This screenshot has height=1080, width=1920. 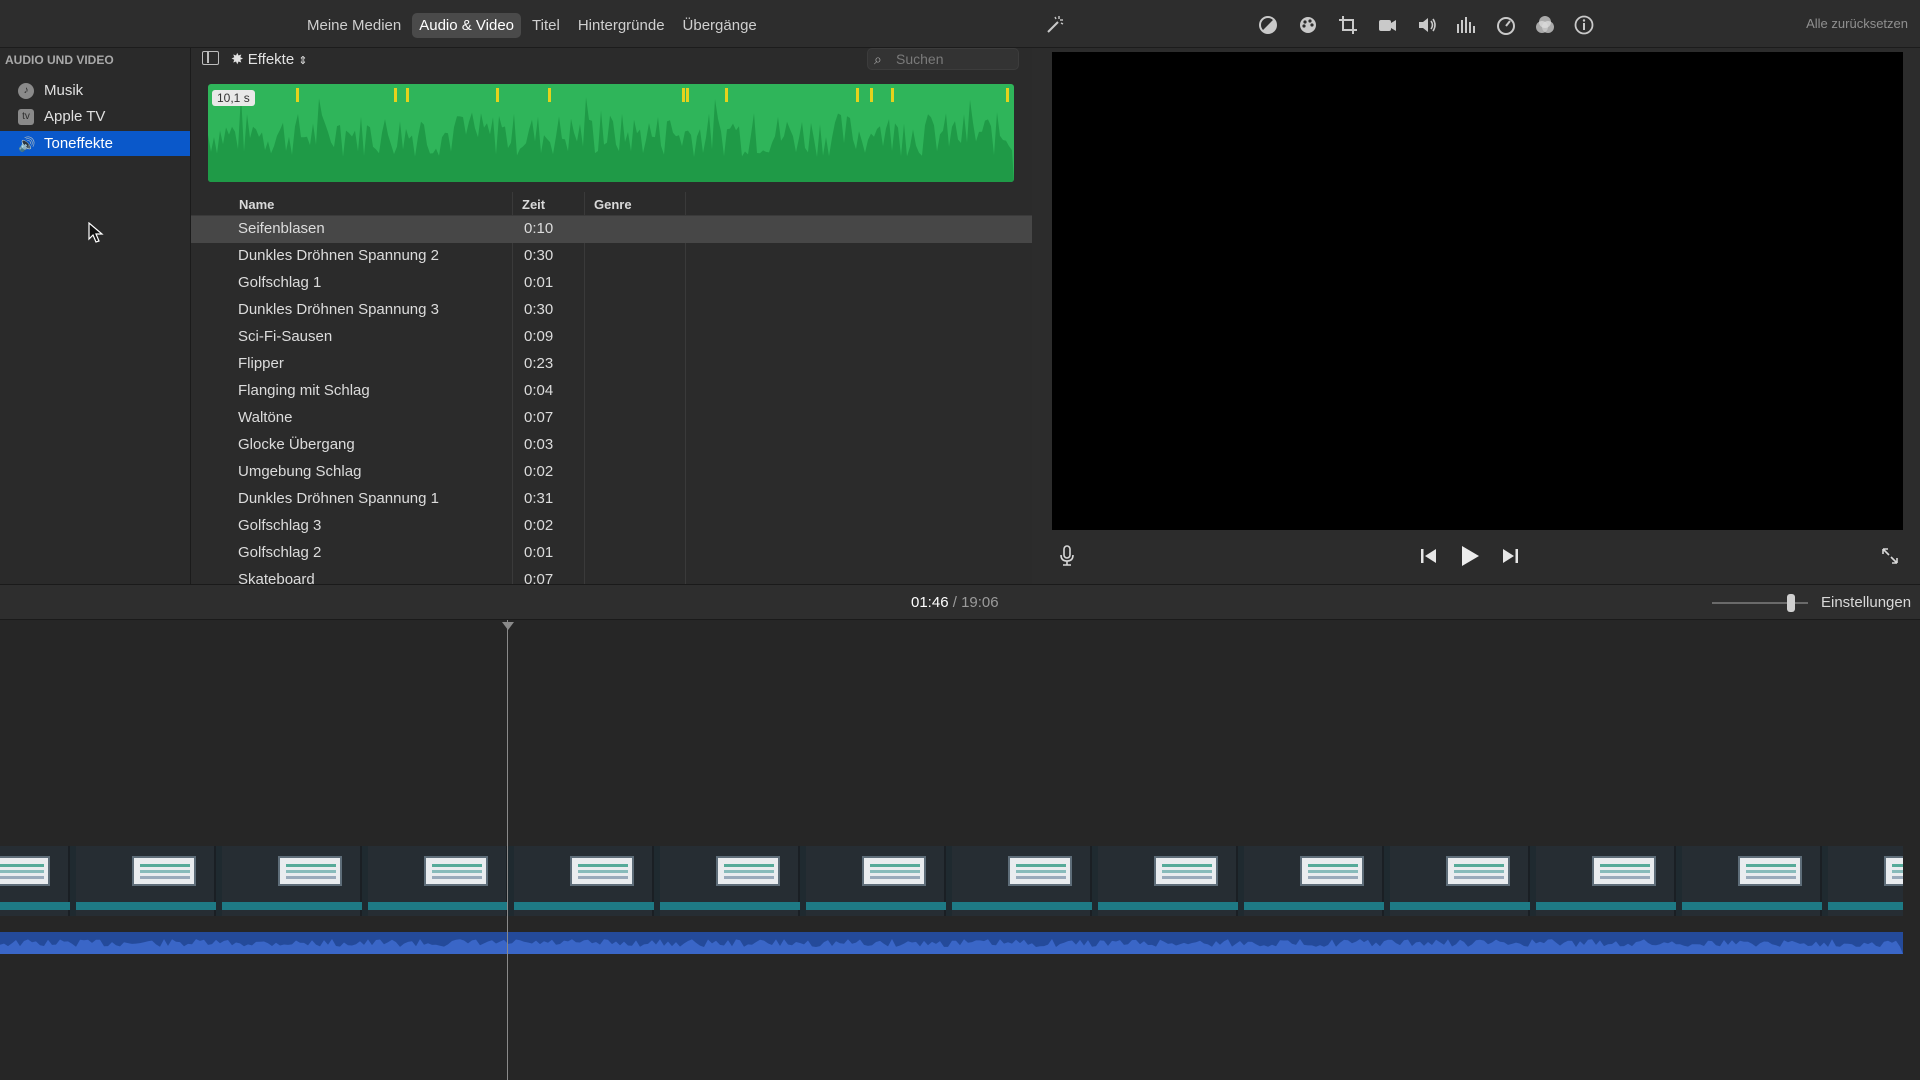 What do you see at coordinates (265, 417) in the screenshot?
I see `sound-name: Waltöne` at bounding box center [265, 417].